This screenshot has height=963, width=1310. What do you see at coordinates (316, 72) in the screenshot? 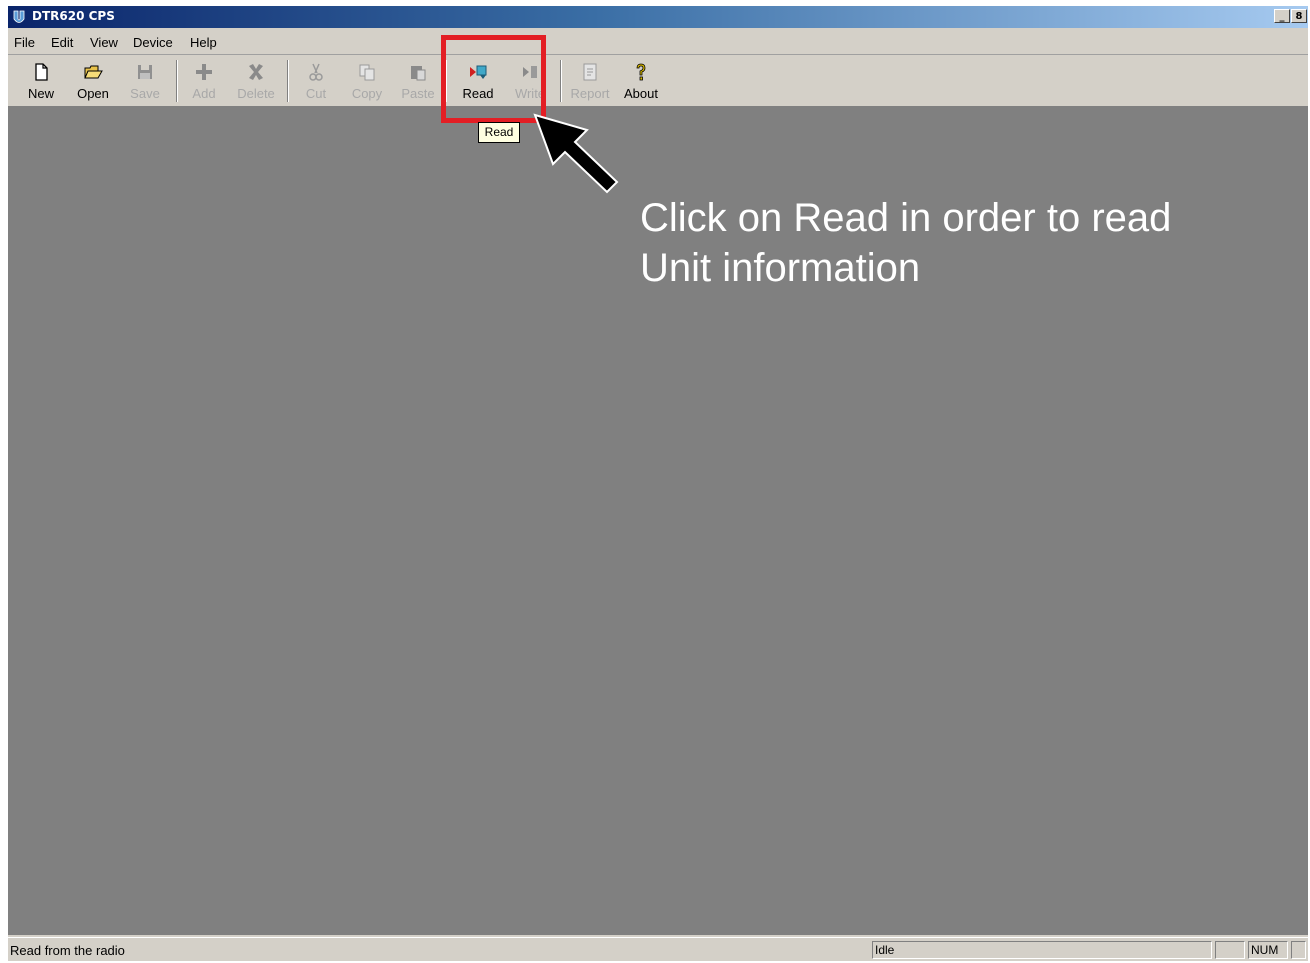
I see `cut-scissors-icon` at bounding box center [316, 72].